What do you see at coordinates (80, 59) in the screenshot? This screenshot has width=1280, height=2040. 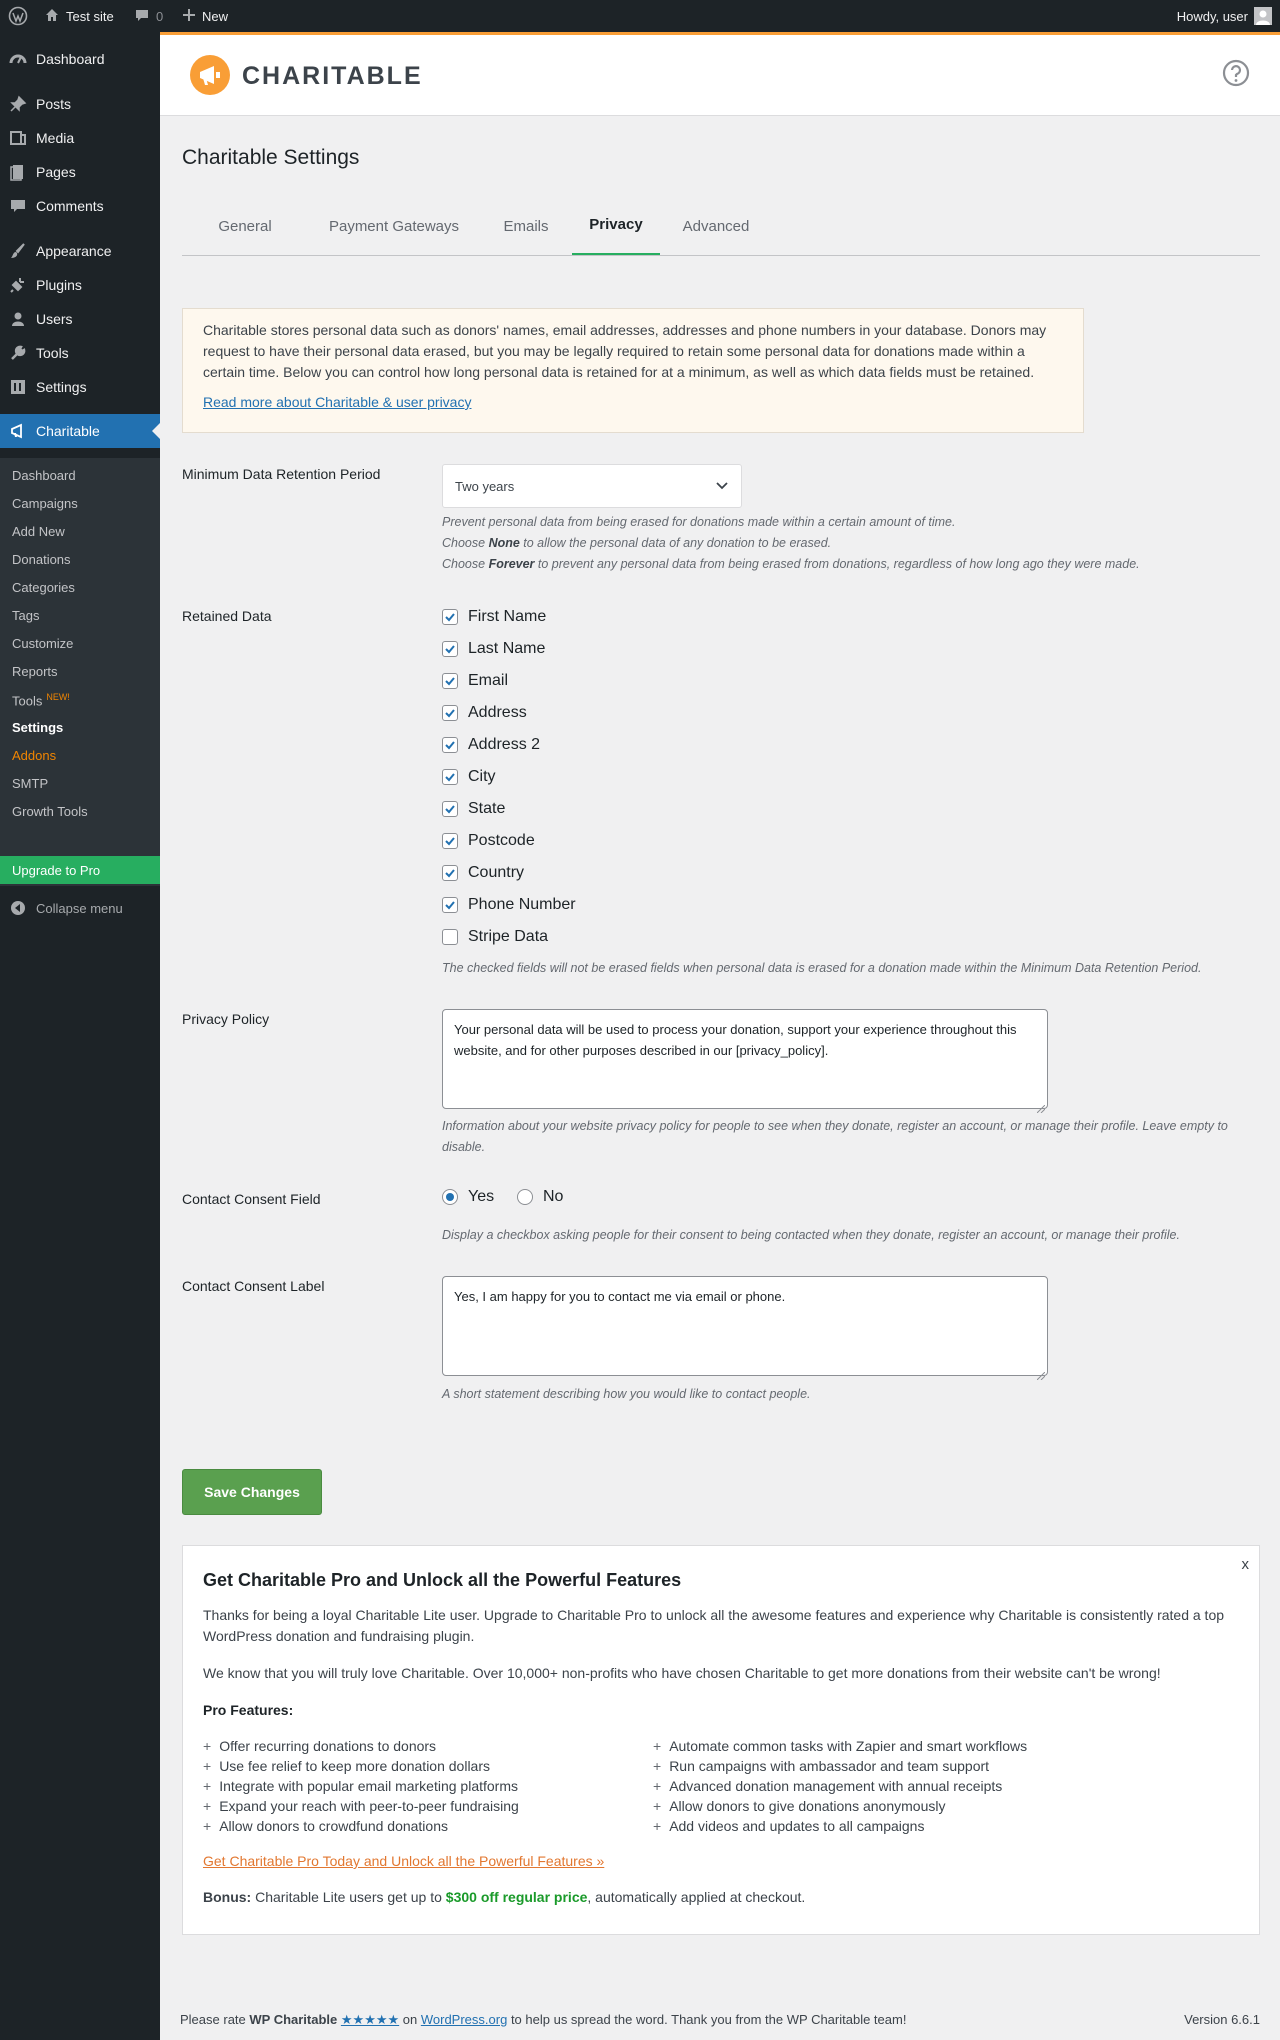 I see `sidebar-item-dashboard: Dashboard` at bounding box center [80, 59].